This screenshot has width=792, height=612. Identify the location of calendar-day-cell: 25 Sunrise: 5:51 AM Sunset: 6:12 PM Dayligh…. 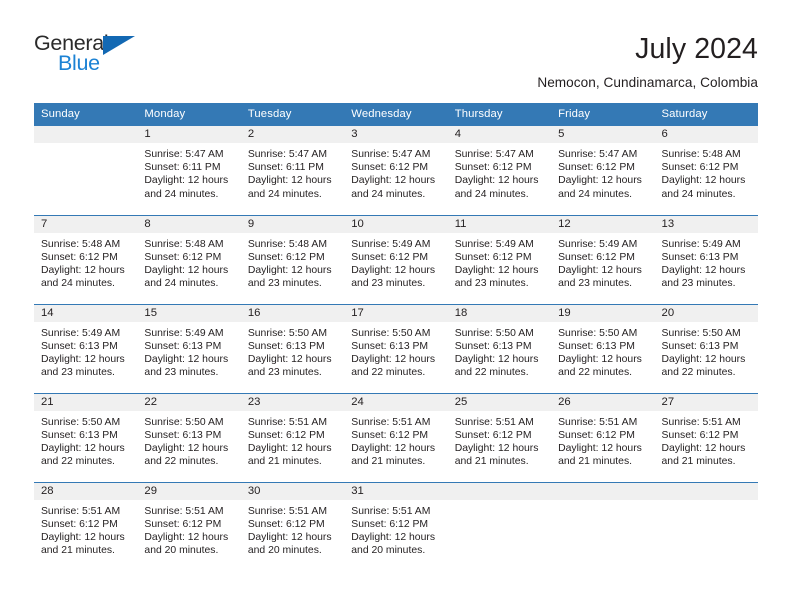
(499, 437).